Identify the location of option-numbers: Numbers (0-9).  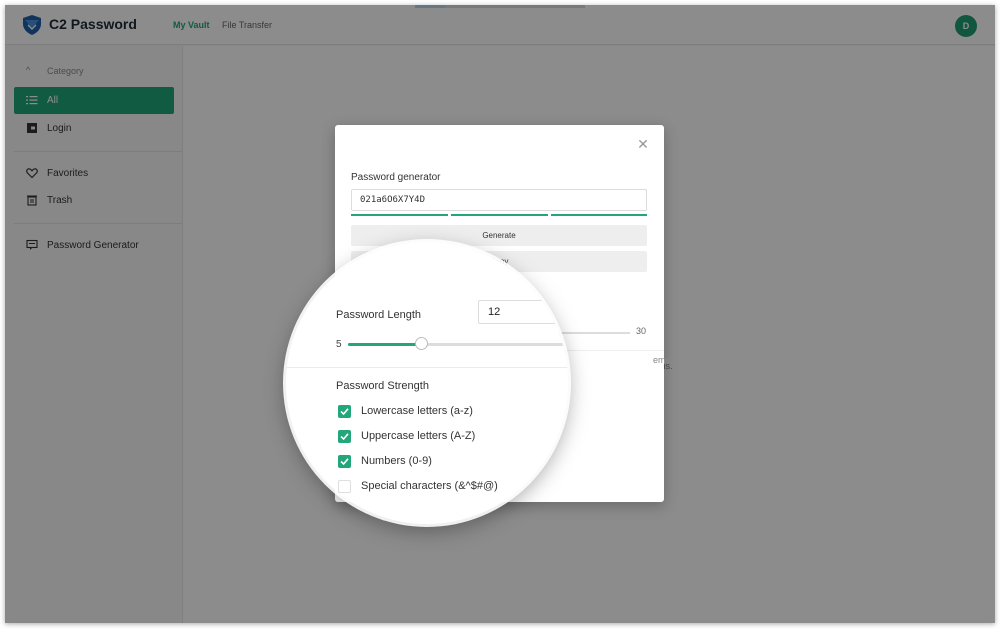
(453, 462).